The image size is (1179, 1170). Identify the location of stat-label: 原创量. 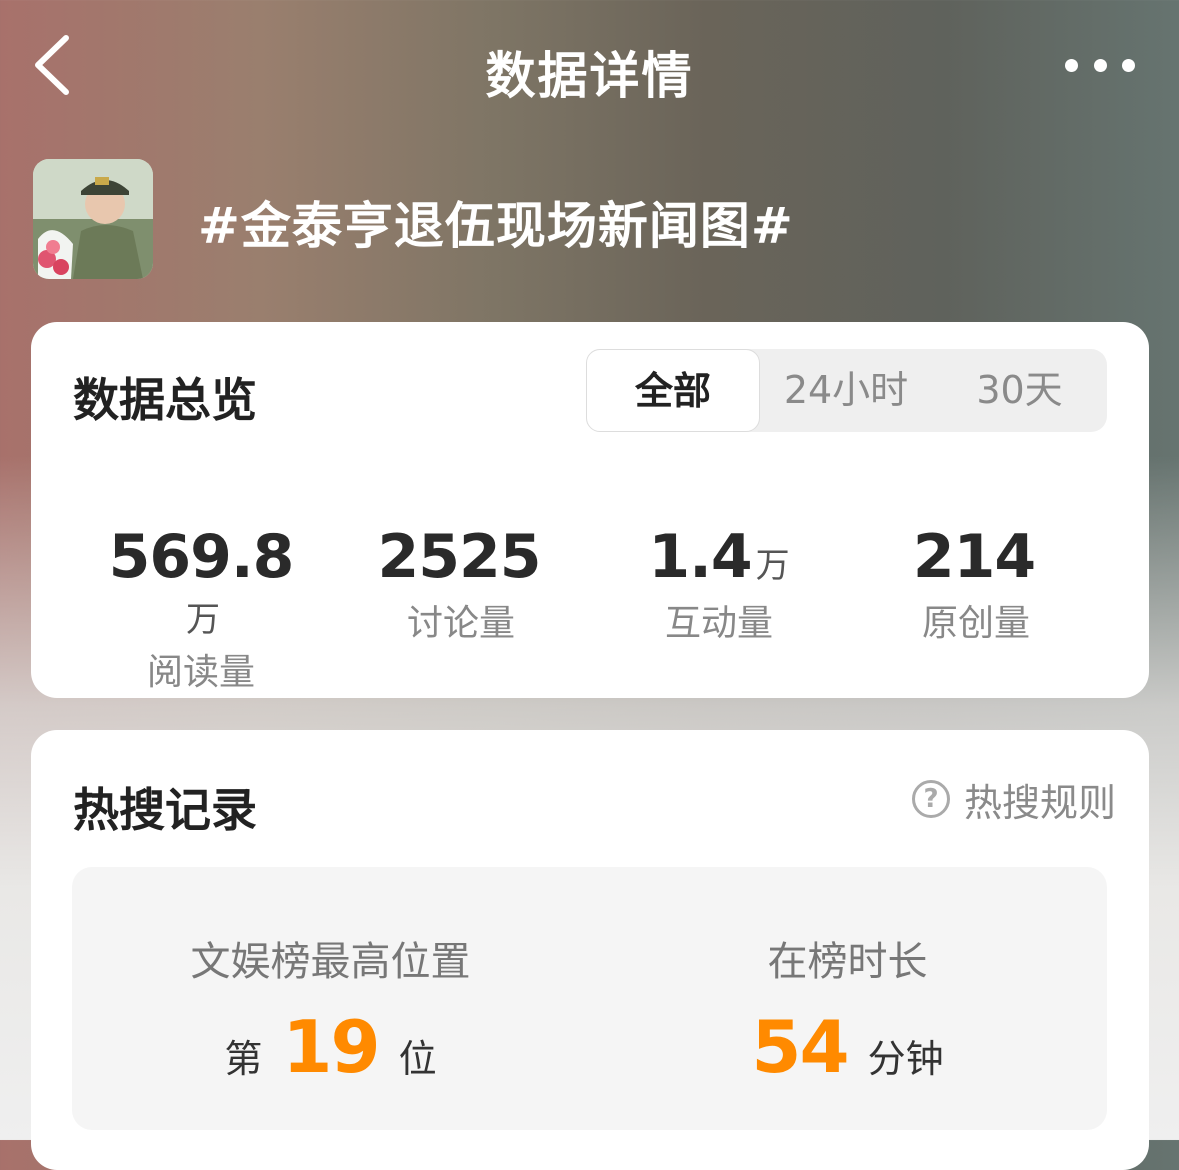
(975, 623).